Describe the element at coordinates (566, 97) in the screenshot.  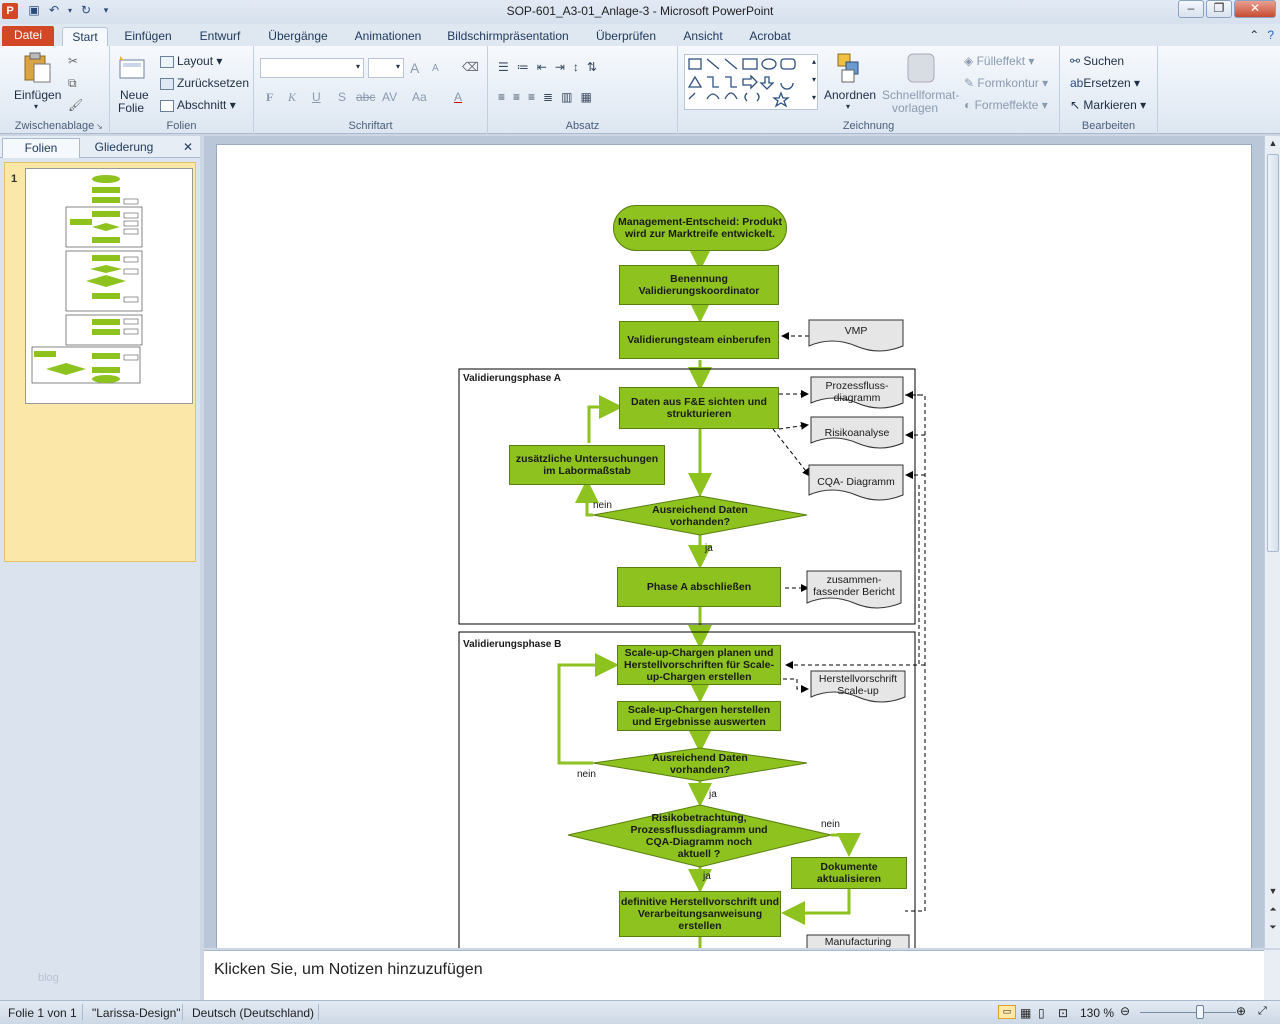
I see `columns-icon: ▥` at that location.